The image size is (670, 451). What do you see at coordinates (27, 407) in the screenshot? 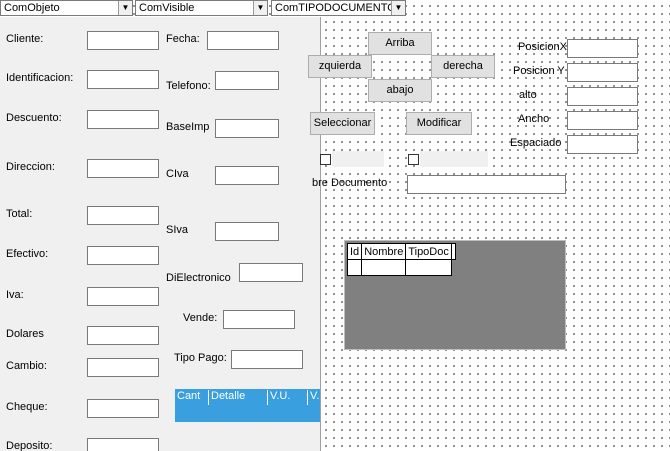
I see `cheque-label: Cheque:` at bounding box center [27, 407].